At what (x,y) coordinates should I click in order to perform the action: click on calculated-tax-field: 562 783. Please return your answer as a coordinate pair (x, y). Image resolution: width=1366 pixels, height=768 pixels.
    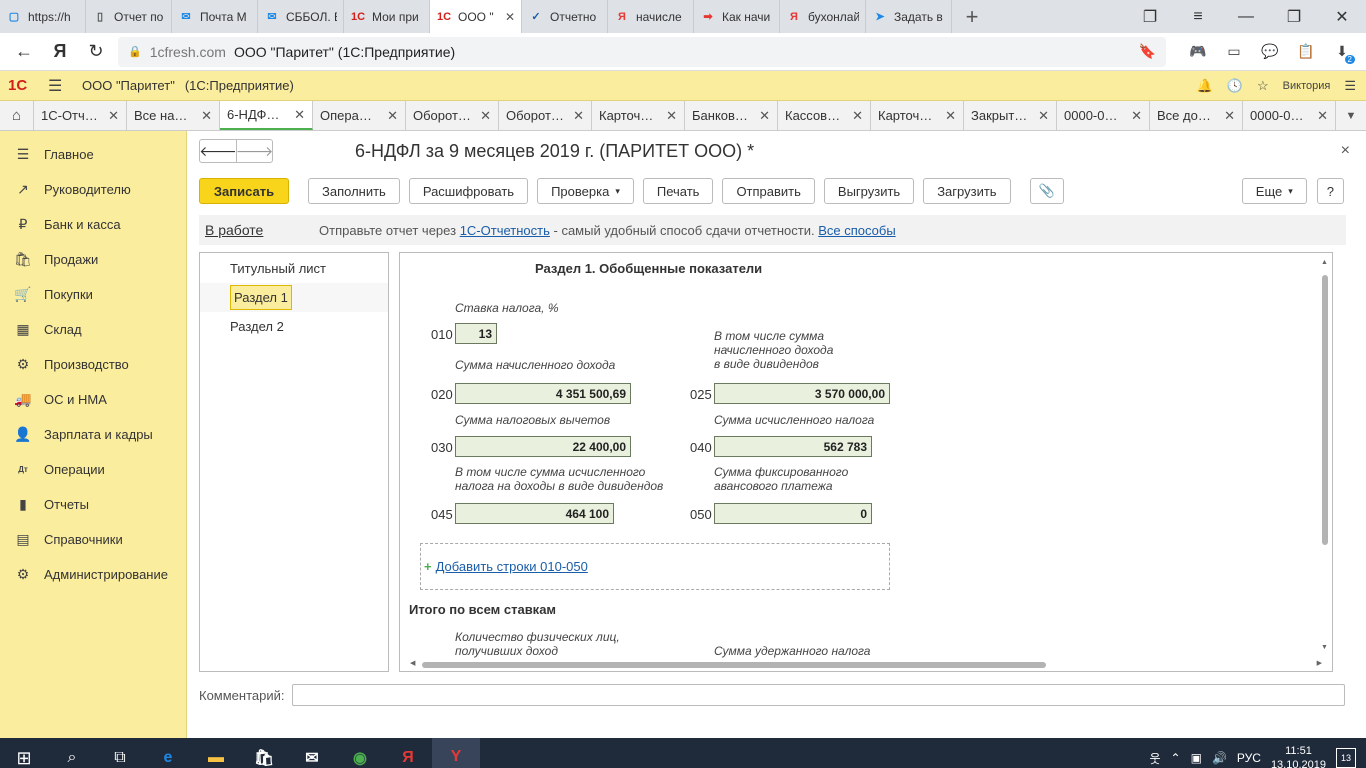
    Looking at the image, I should click on (793, 446).